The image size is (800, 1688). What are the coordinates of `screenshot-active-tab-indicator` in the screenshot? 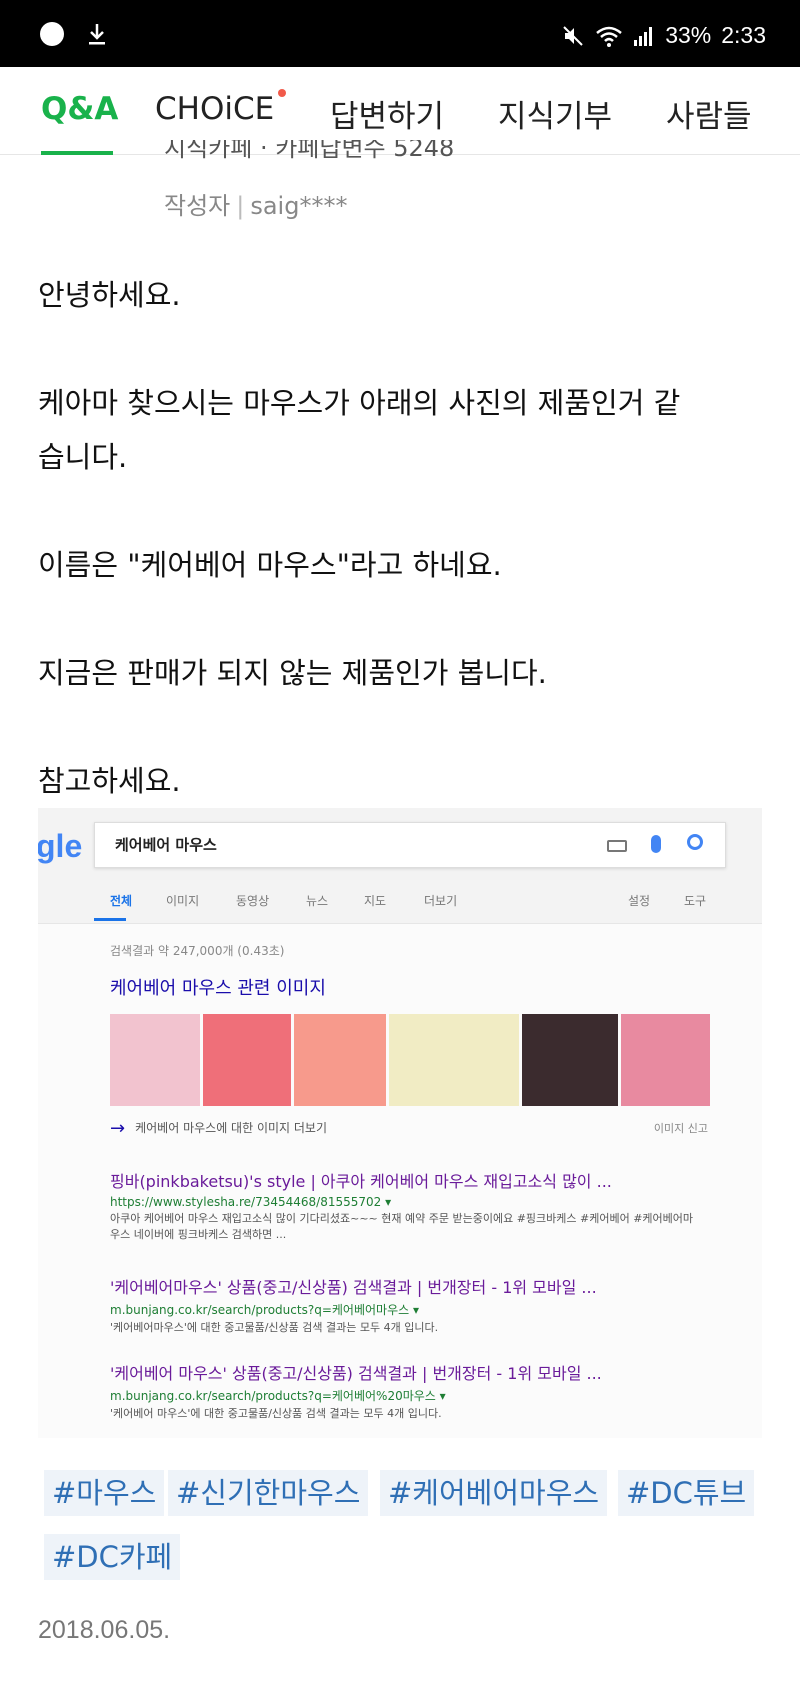 It's located at (110, 919).